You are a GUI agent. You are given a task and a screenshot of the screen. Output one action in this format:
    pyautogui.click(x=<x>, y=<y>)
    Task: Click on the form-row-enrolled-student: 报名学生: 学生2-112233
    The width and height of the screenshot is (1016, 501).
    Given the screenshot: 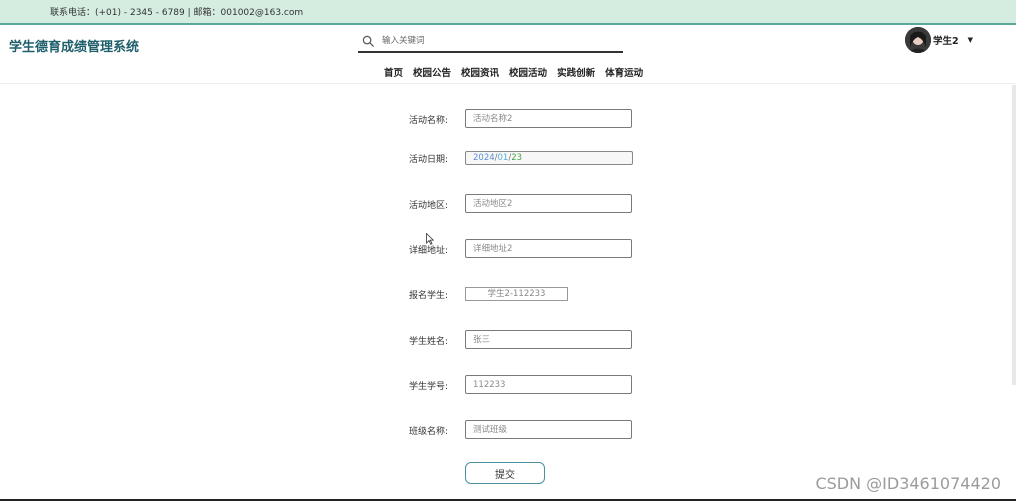 What is the action you would take?
    pyautogui.click(x=508, y=298)
    